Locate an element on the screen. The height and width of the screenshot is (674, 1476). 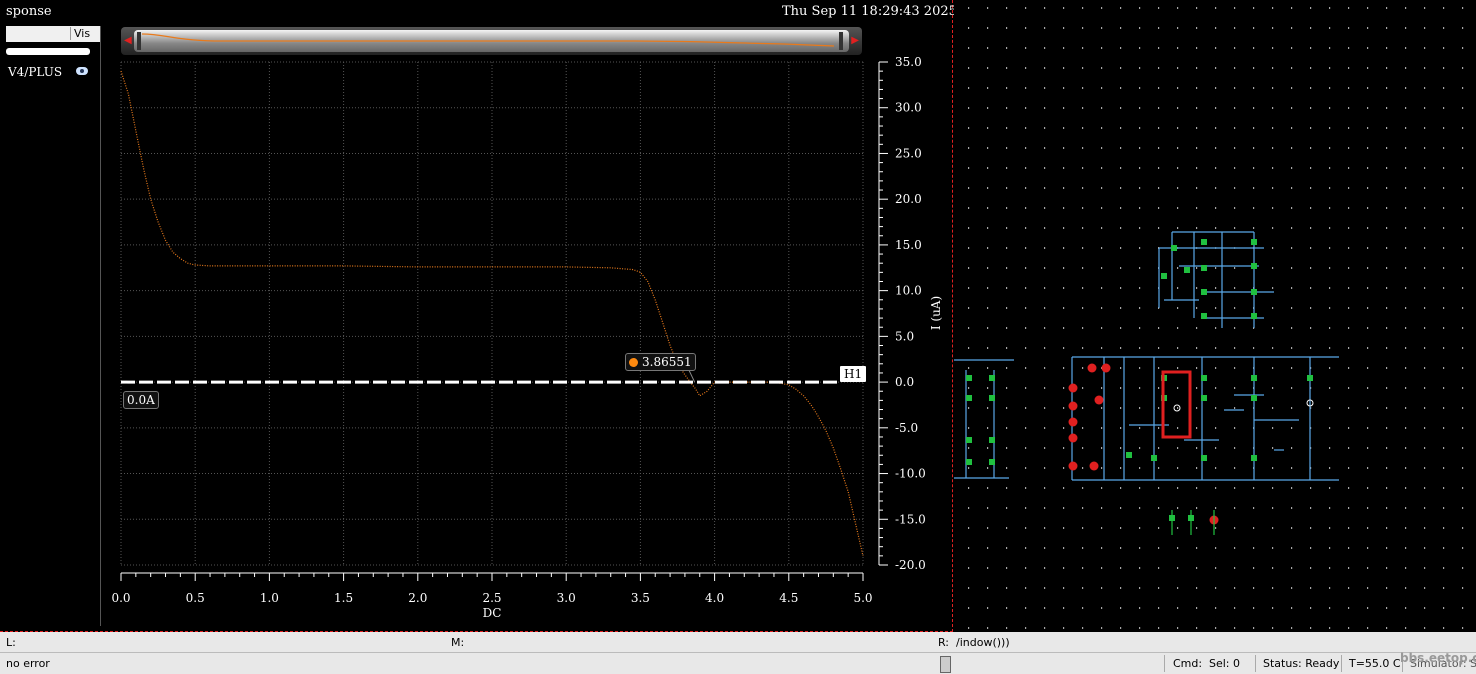
status-message: no error is located at coordinates (28, 663).